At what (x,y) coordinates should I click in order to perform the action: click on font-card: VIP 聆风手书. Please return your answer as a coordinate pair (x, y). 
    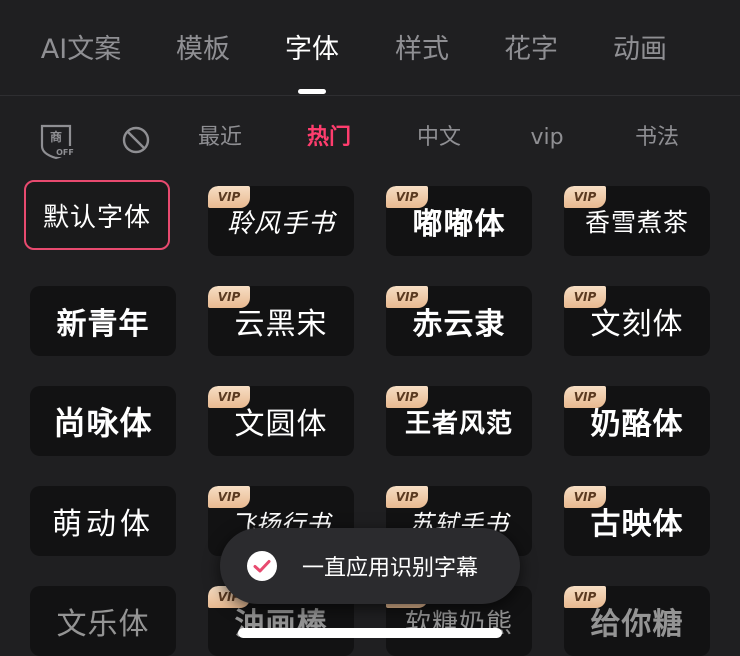
    Looking at the image, I should click on (281, 221).